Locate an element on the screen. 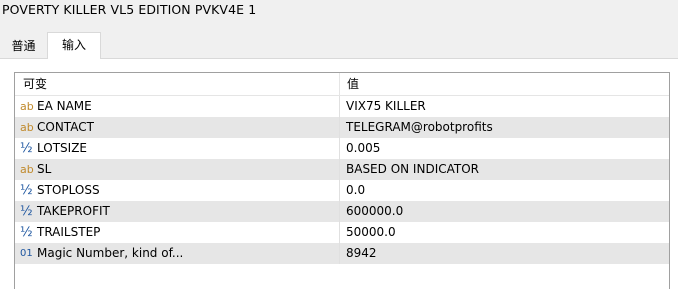 This screenshot has width=678, height=289. input-name: STOPLOSS is located at coordinates (68, 190).